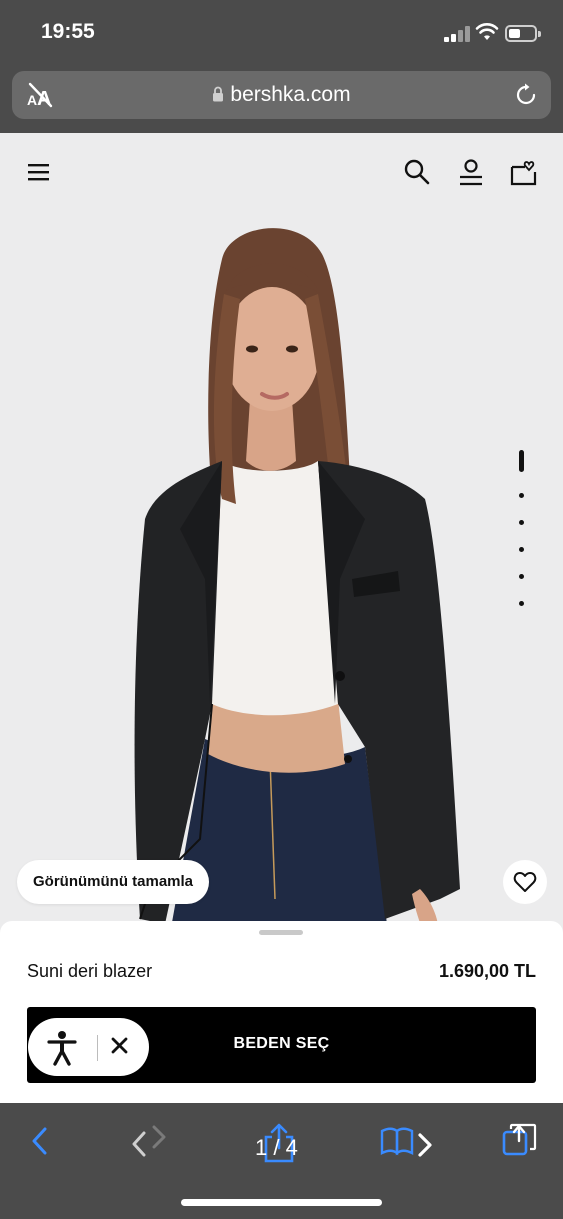  I want to click on browser-address-area: A A bershka.com, so click(281, 99).